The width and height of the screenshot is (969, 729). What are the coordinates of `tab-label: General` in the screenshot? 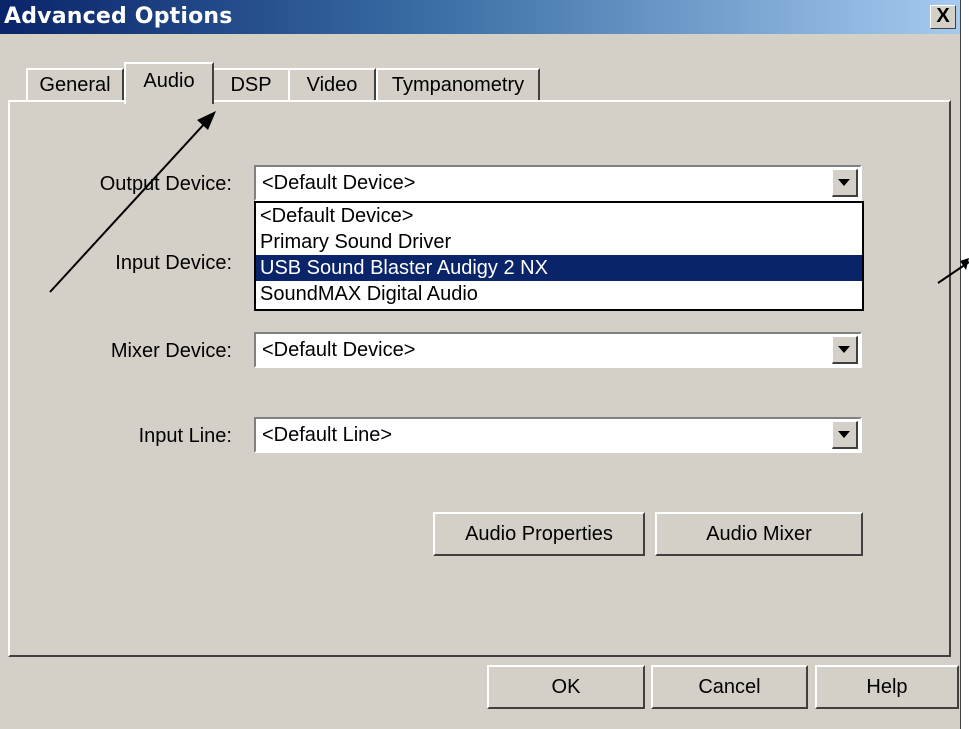 It's located at (75, 85).